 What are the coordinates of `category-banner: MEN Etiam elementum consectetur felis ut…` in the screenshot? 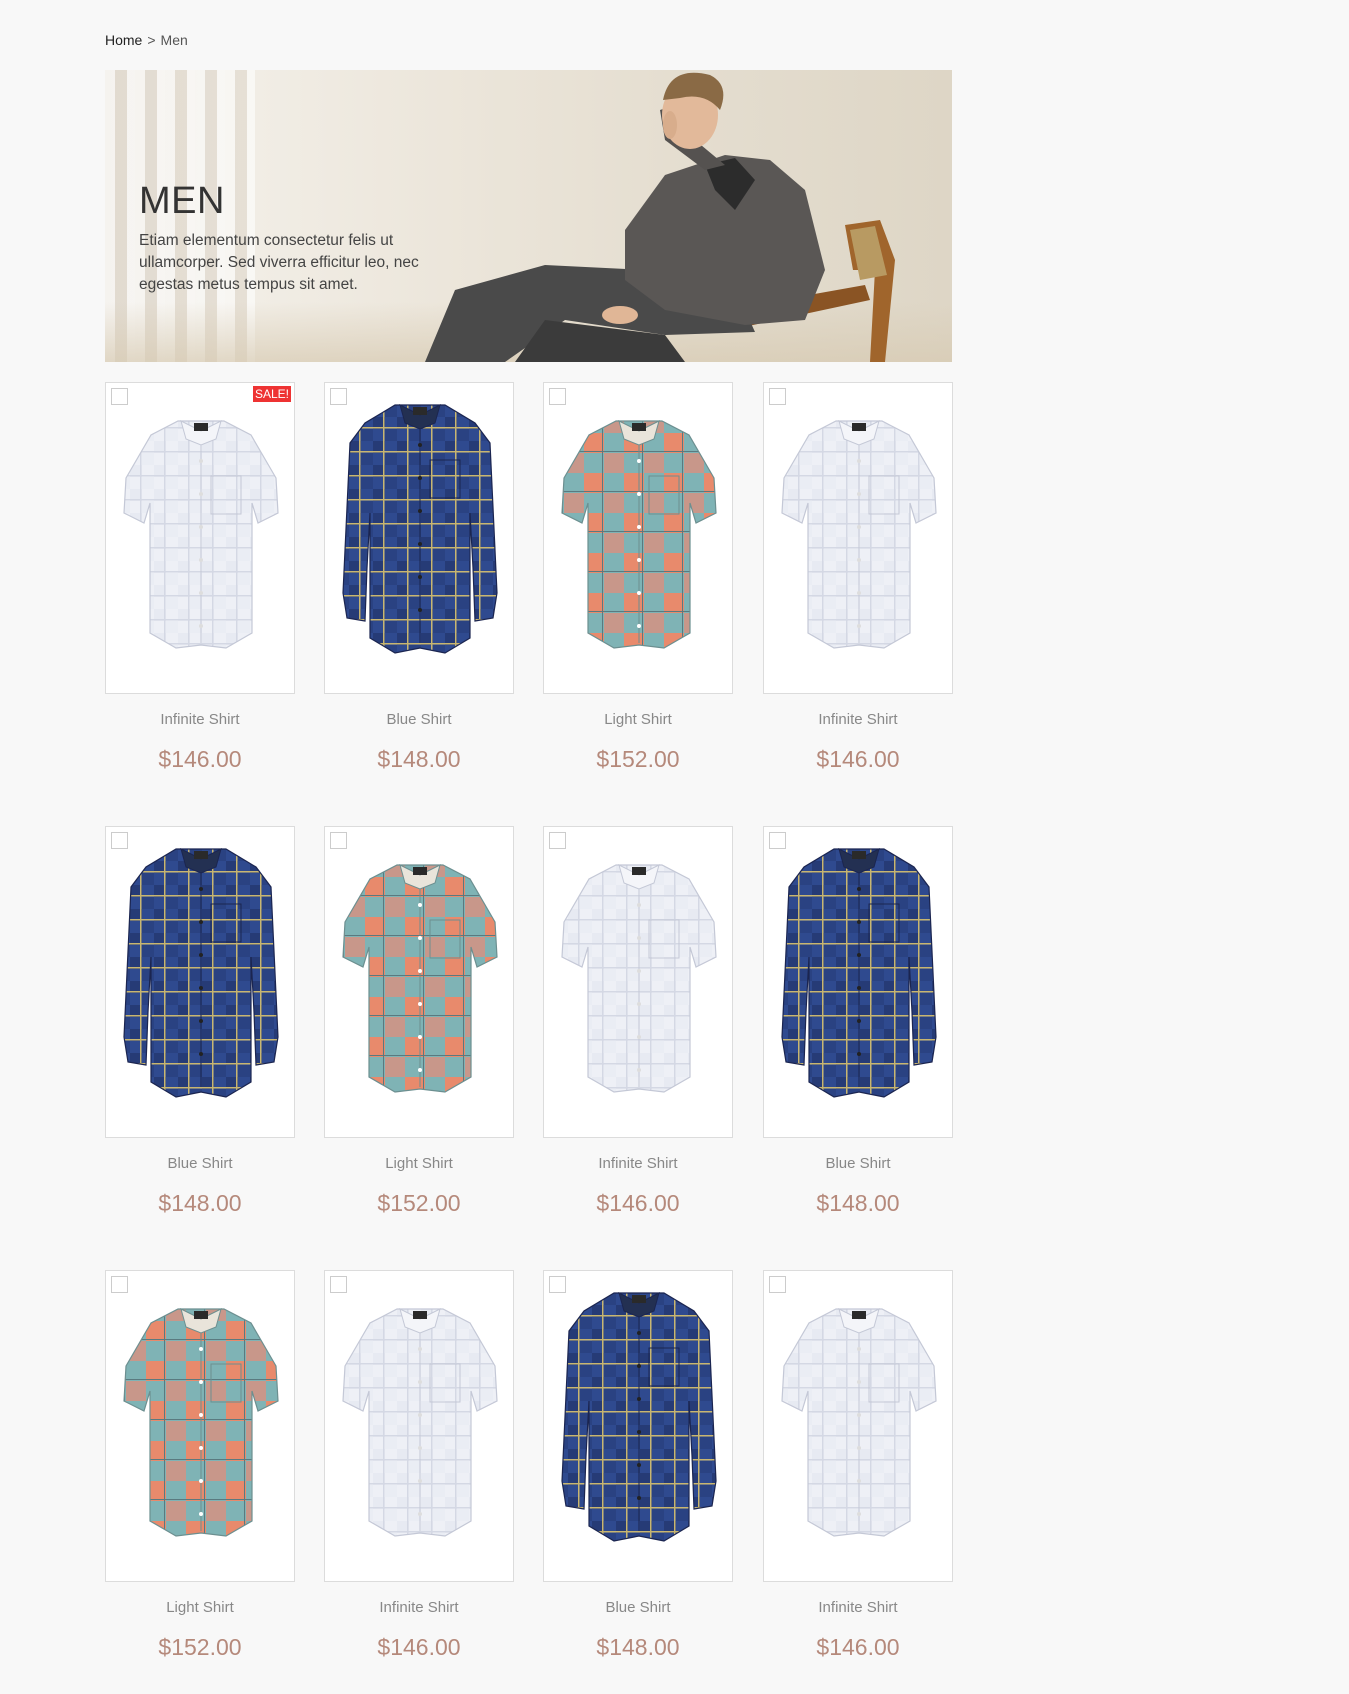 It's located at (528, 216).